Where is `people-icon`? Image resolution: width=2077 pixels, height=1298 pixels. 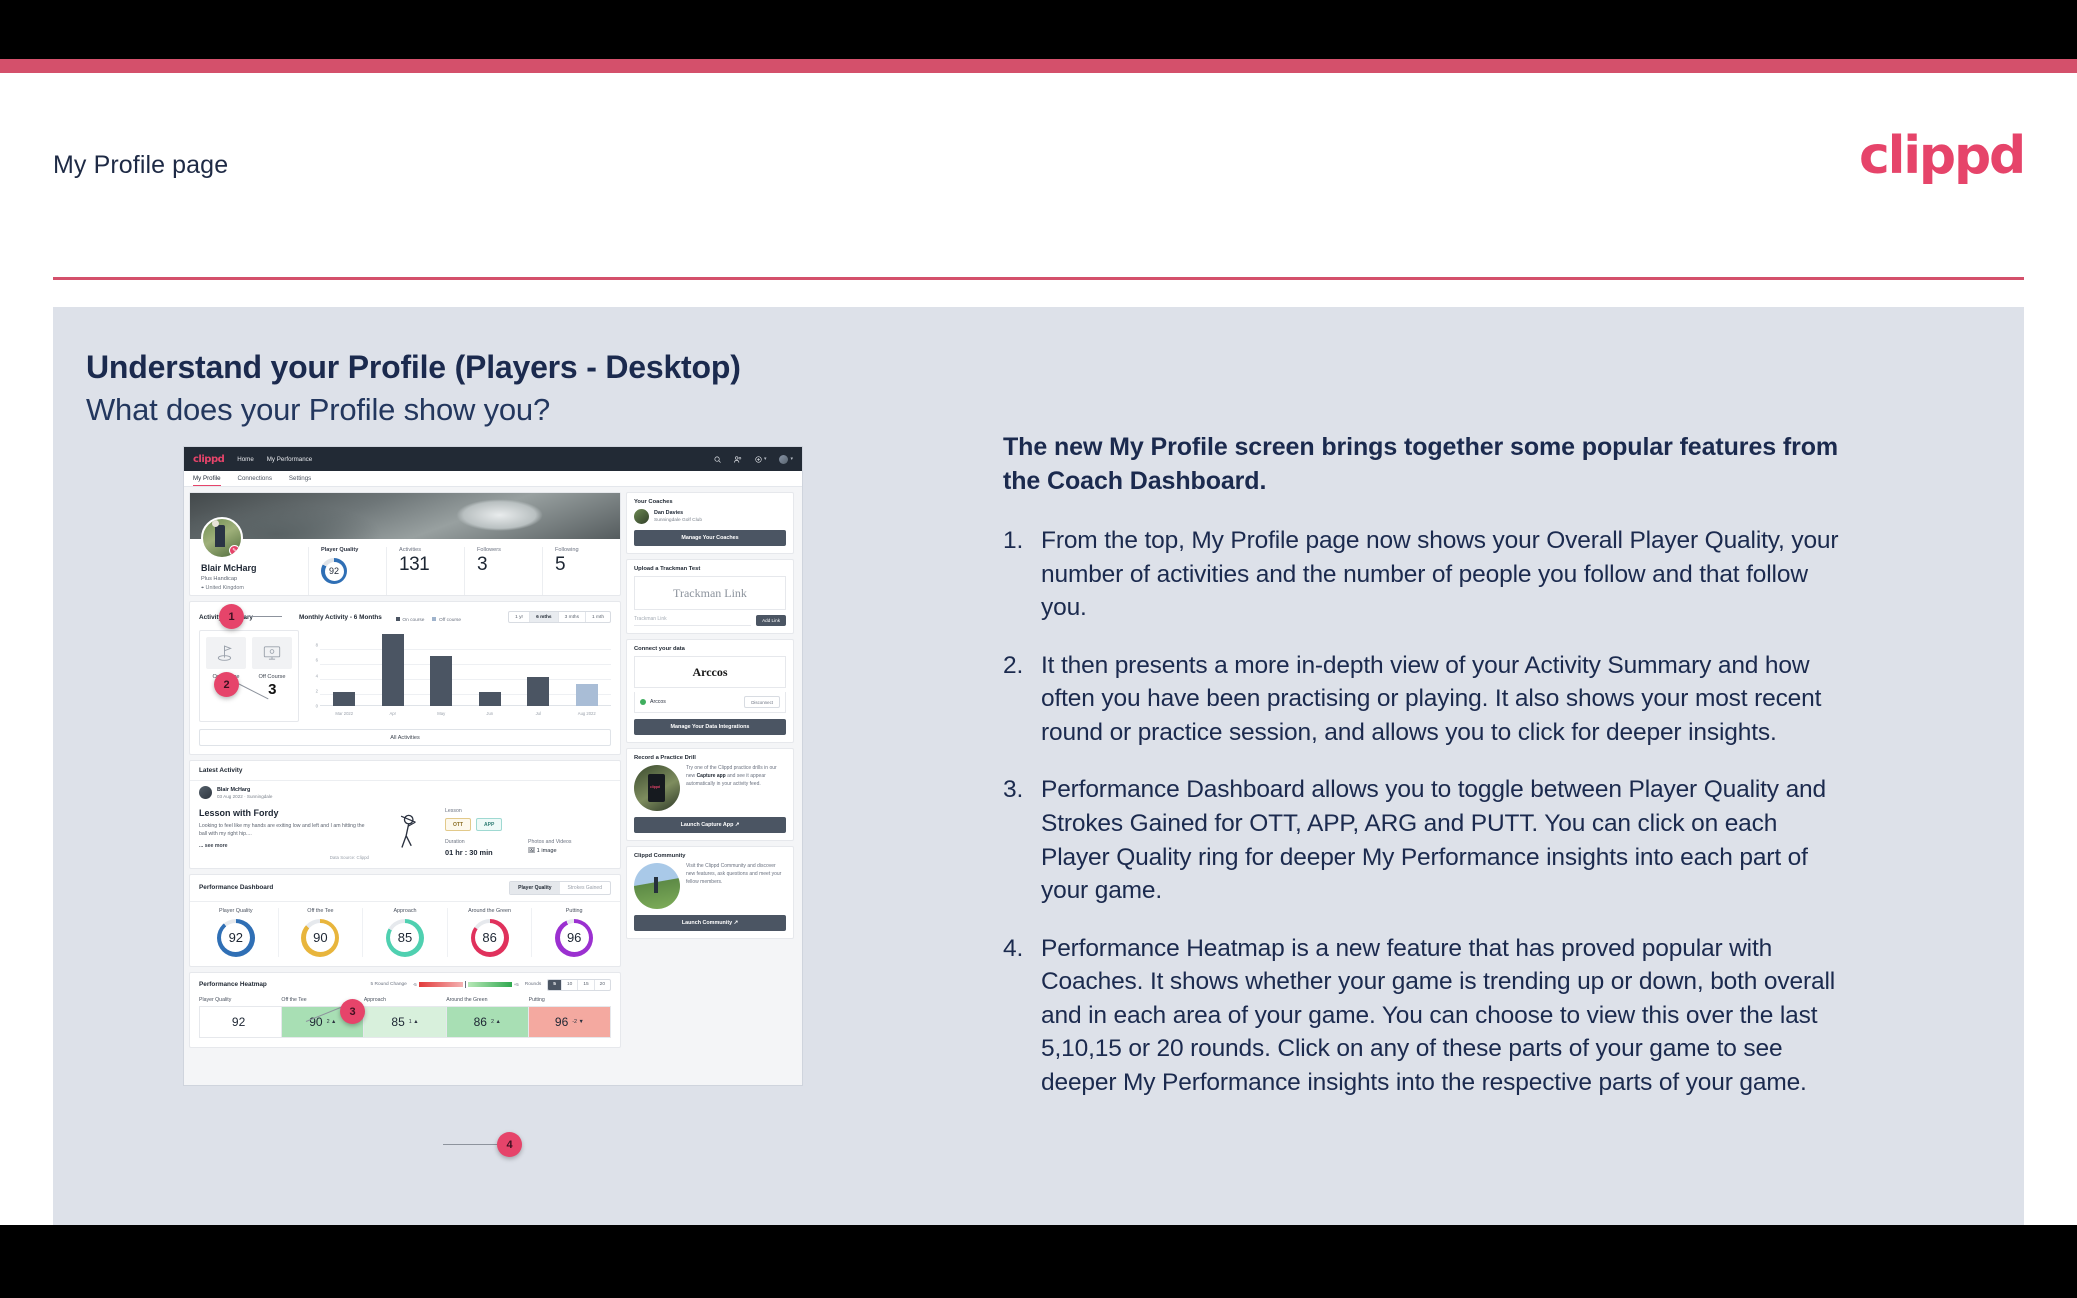
people-icon is located at coordinates (738, 459).